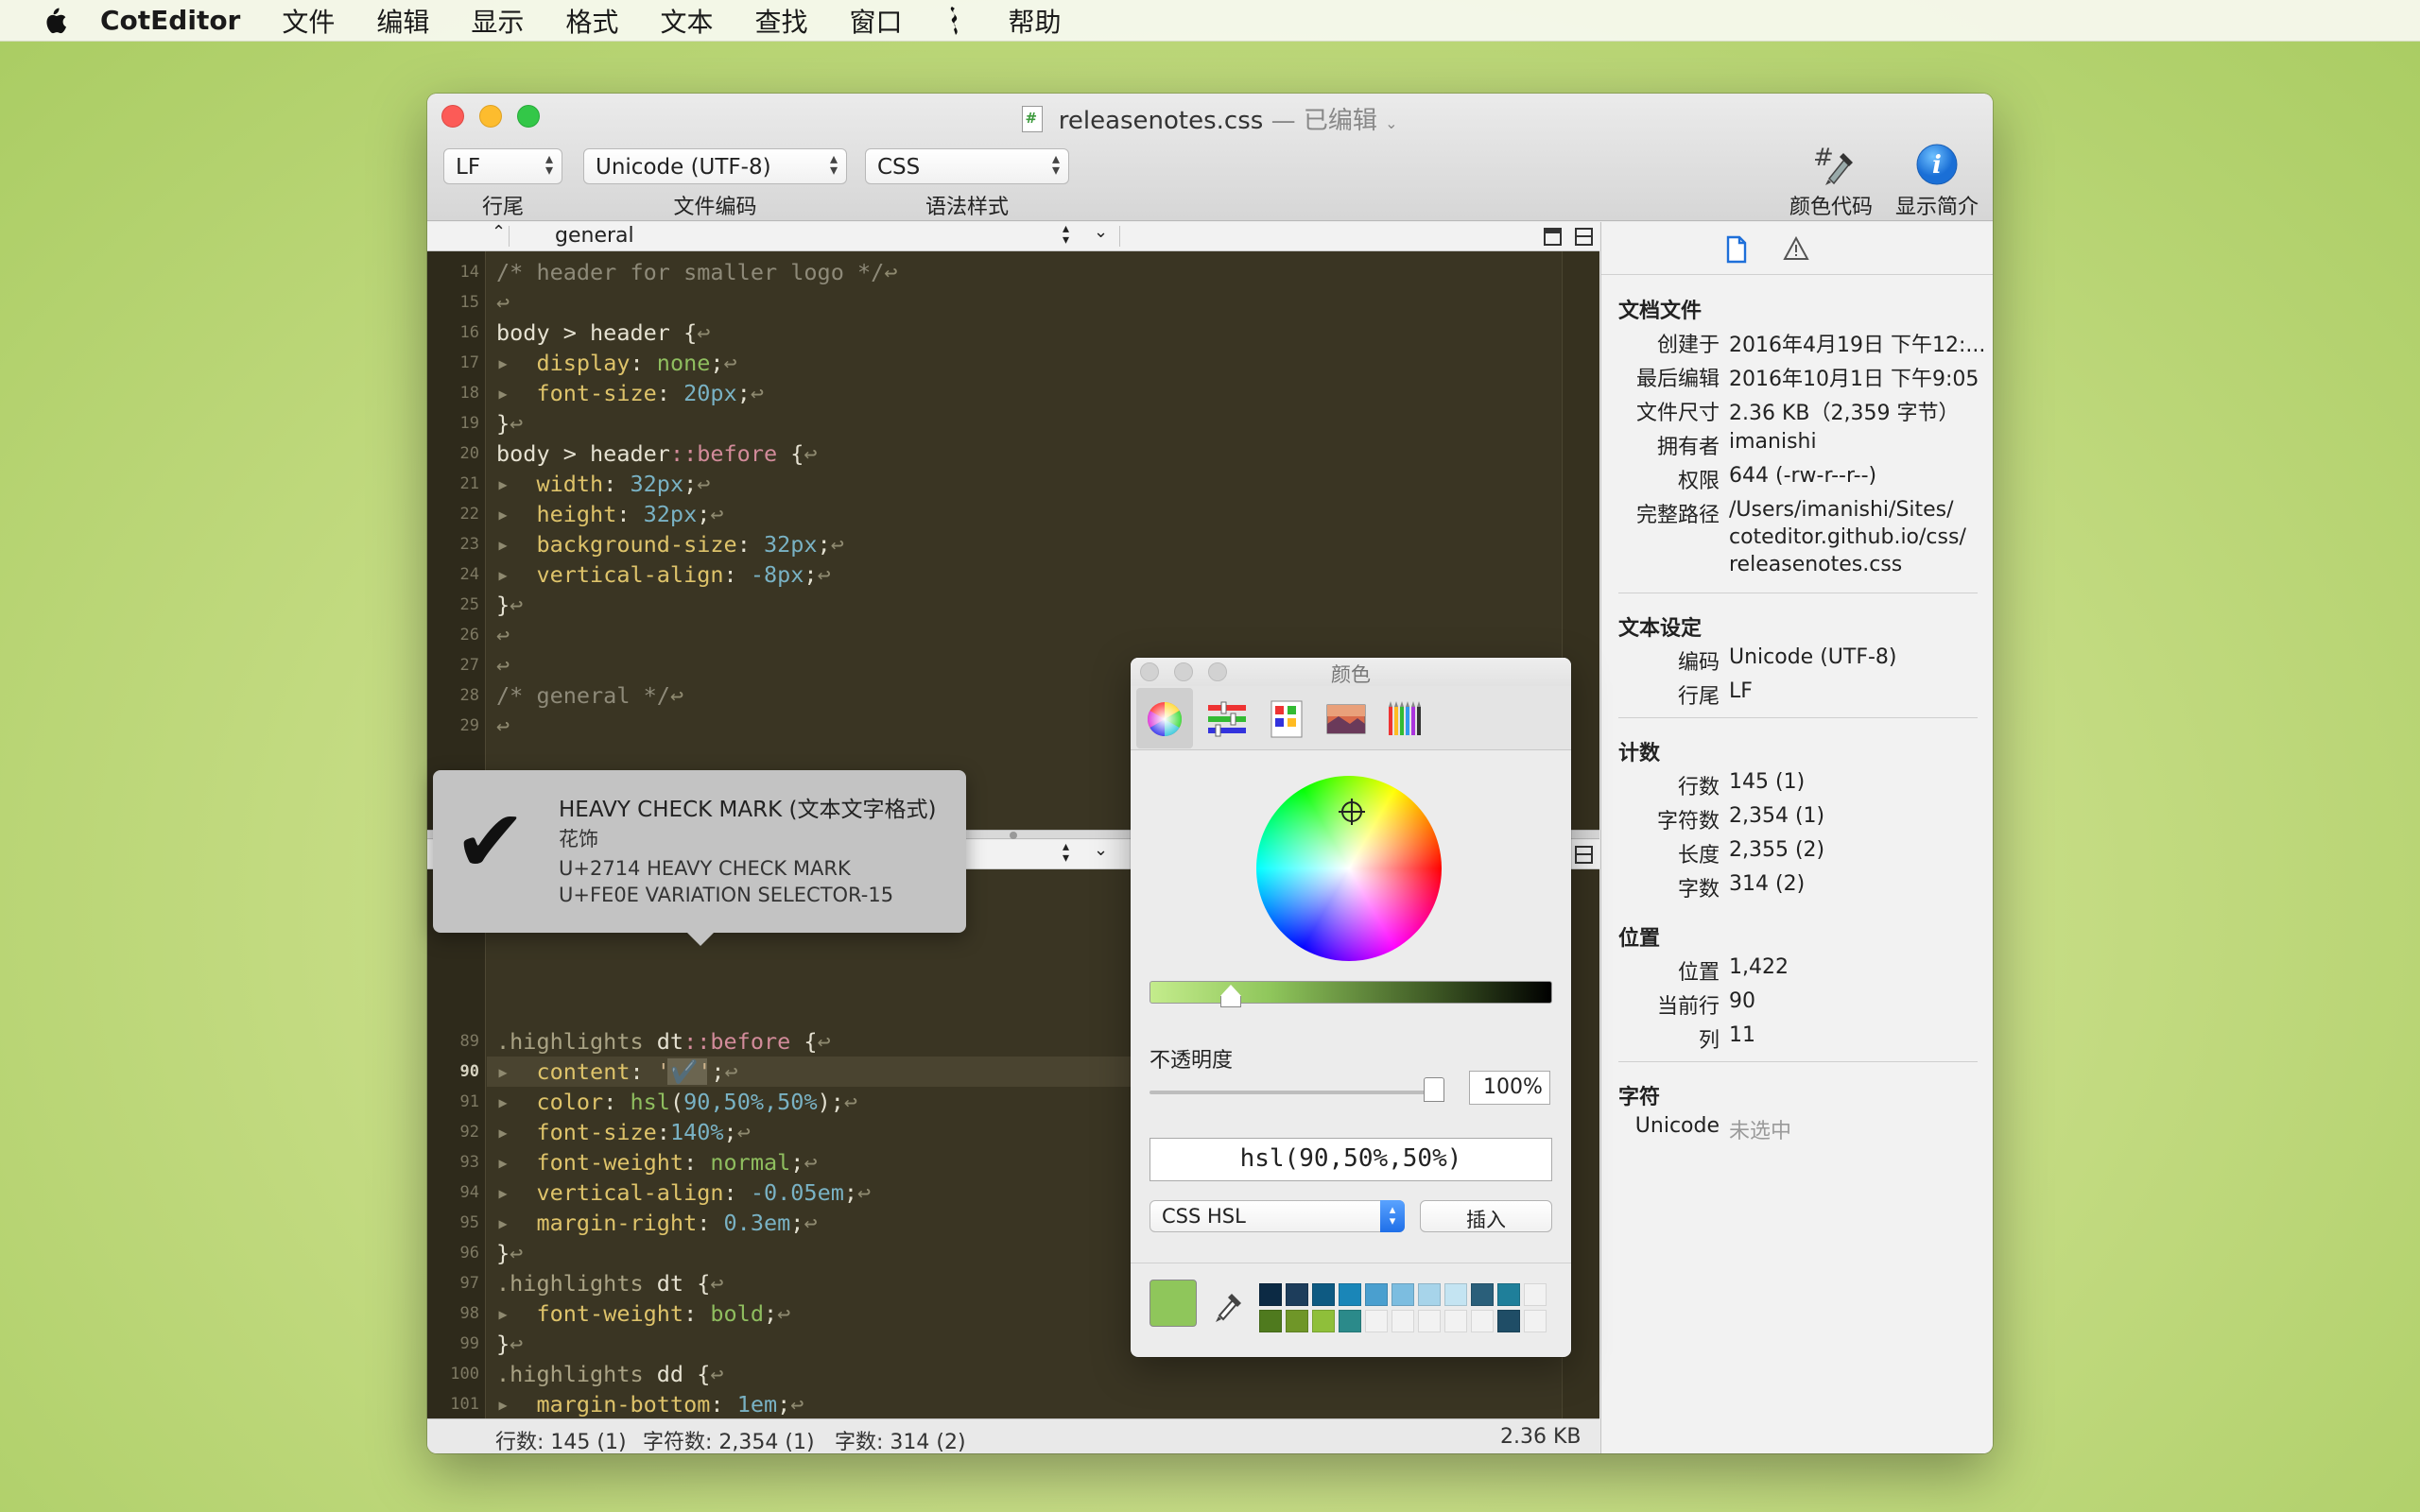 This screenshot has height=1512, width=2420. Describe the element at coordinates (1736, 249) in the screenshot. I see `document-tab-icon` at that location.